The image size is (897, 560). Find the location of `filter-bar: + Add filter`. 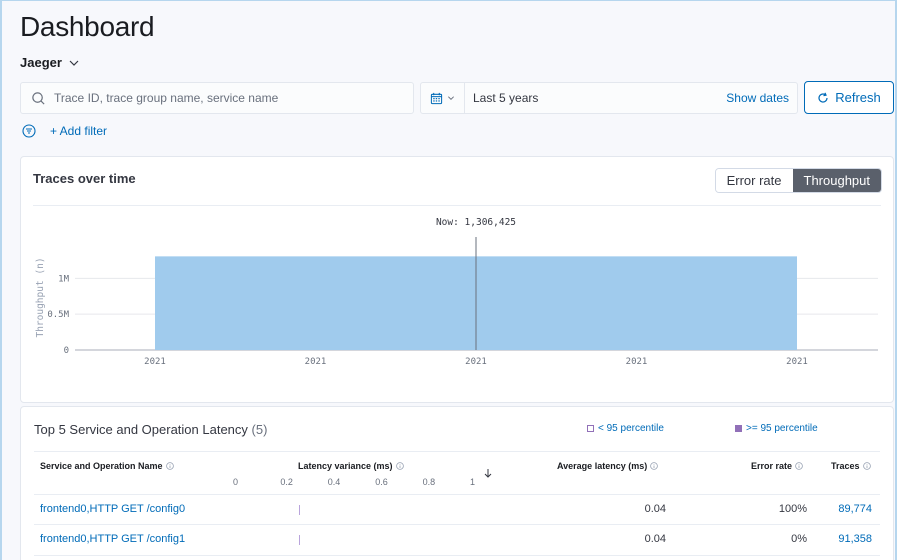

filter-bar: + Add filter is located at coordinates (64, 131).